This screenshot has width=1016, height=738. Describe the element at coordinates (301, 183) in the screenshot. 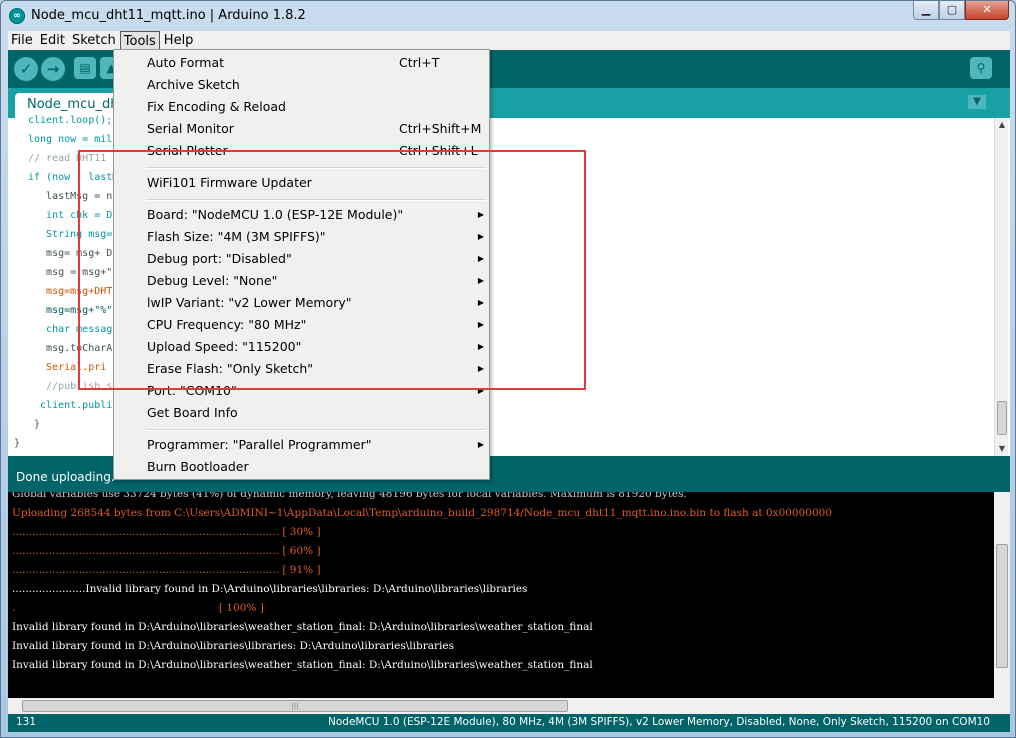

I see `menu-item-wifi101-updater: WiFi101 Firmware Updater` at that location.